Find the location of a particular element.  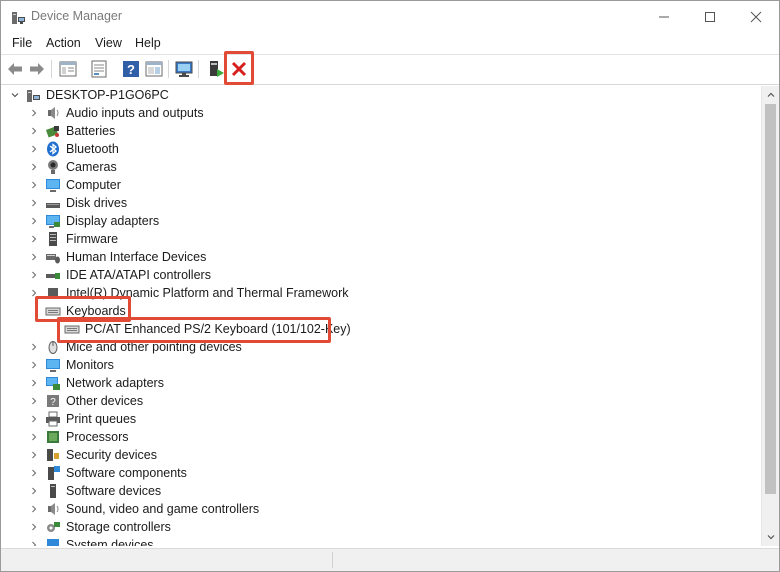

firmware-icon is located at coordinates (53, 239).